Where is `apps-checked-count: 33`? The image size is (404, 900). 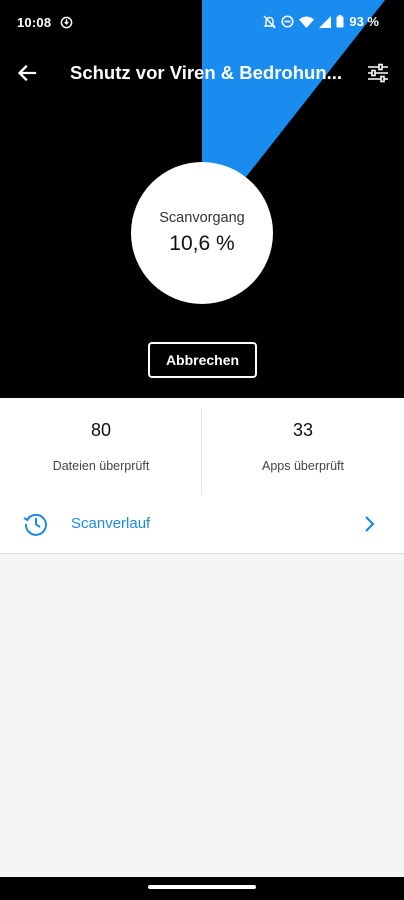
apps-checked-count: 33 is located at coordinates (303, 430).